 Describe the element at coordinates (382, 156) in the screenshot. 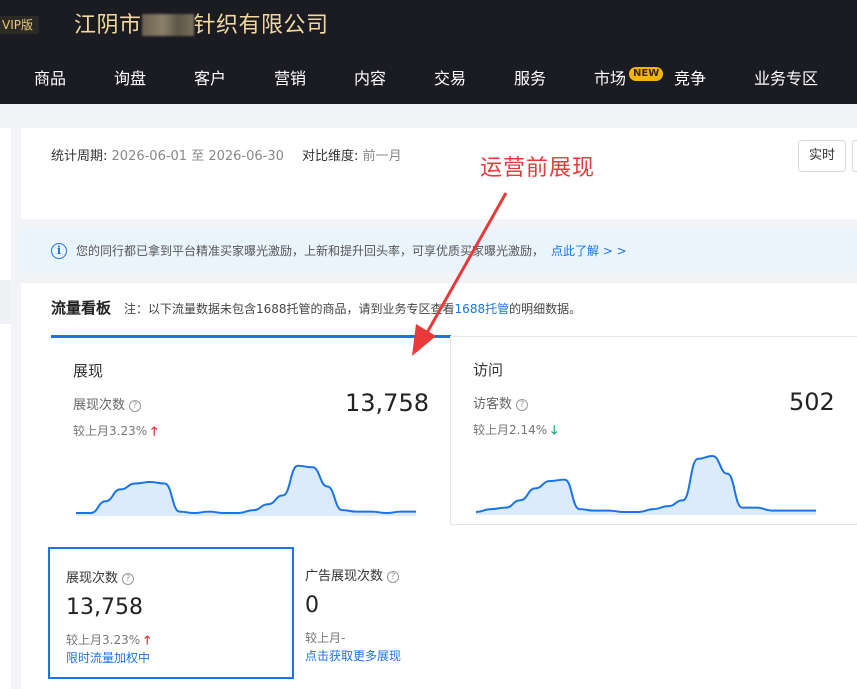

I see `compare-value: 前一月` at that location.